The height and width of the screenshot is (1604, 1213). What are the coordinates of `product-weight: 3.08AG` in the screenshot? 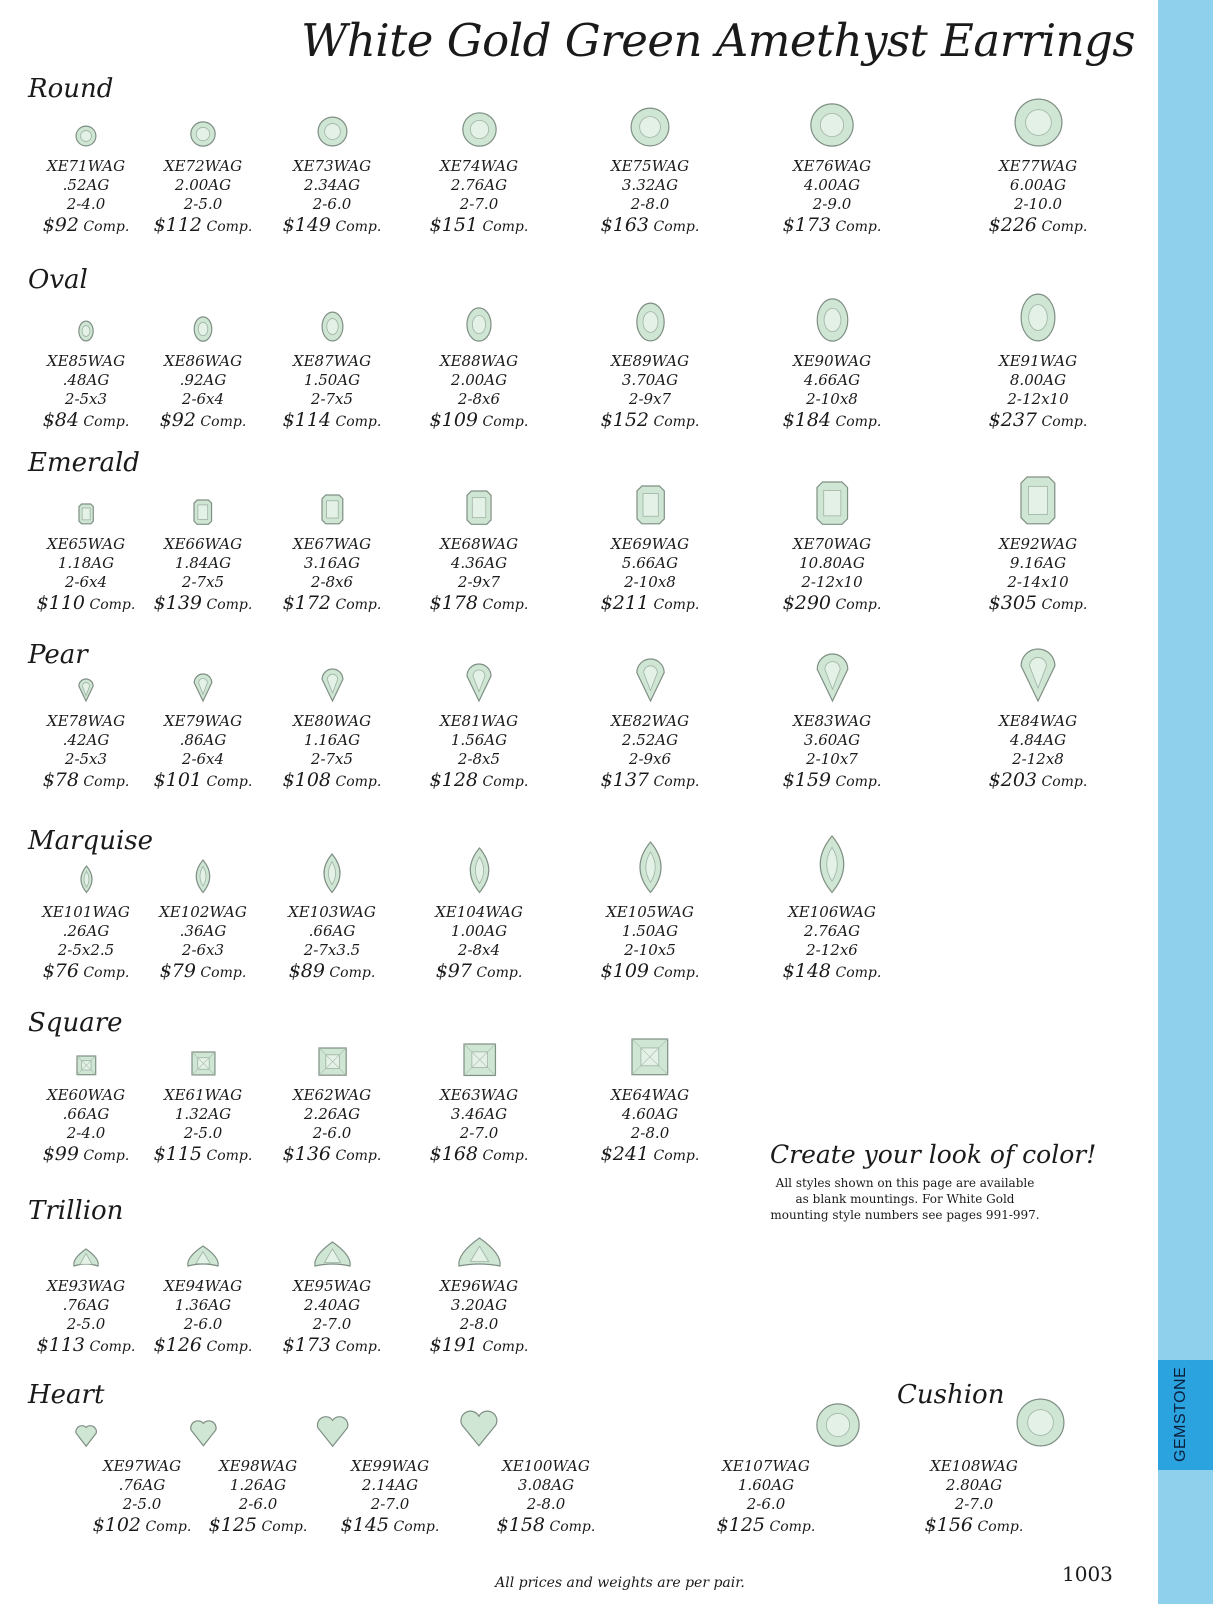 It's located at (546, 1485).